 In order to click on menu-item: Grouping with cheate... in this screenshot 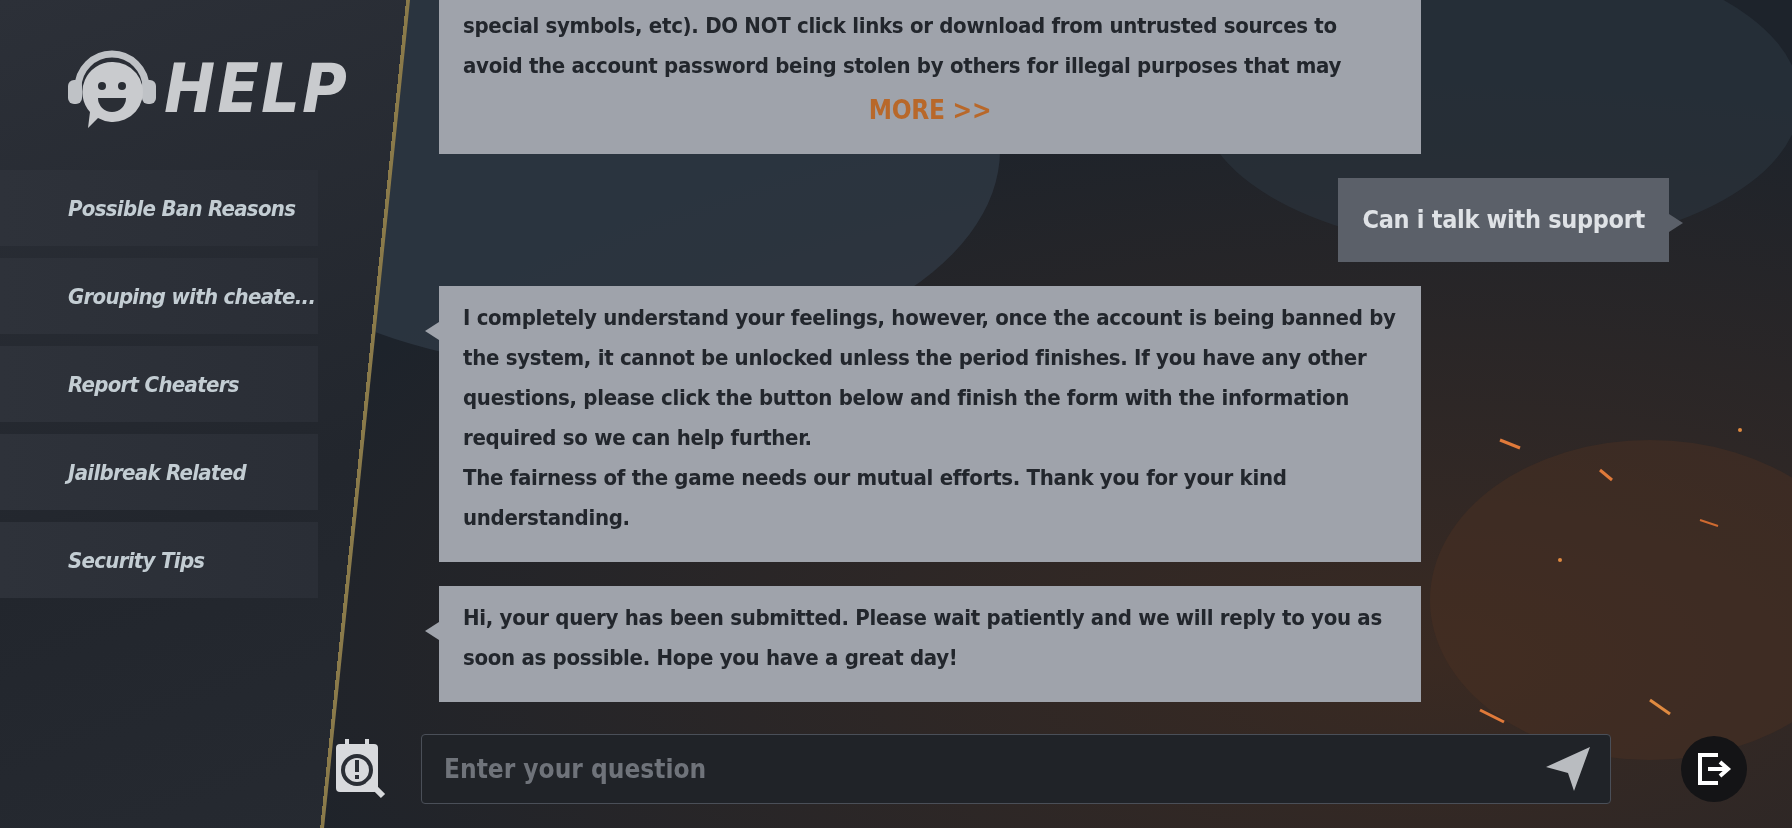, I will do `click(159, 296)`.